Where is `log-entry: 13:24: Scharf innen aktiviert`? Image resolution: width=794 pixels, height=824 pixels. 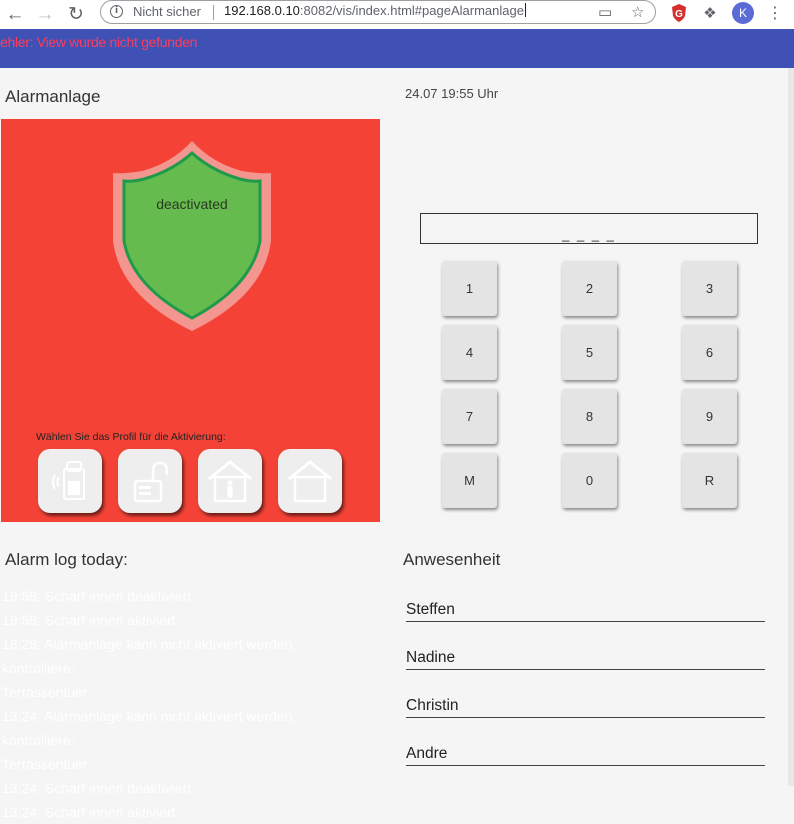 log-entry: 13:24: Scharf innen aktiviert is located at coordinates (89, 812).